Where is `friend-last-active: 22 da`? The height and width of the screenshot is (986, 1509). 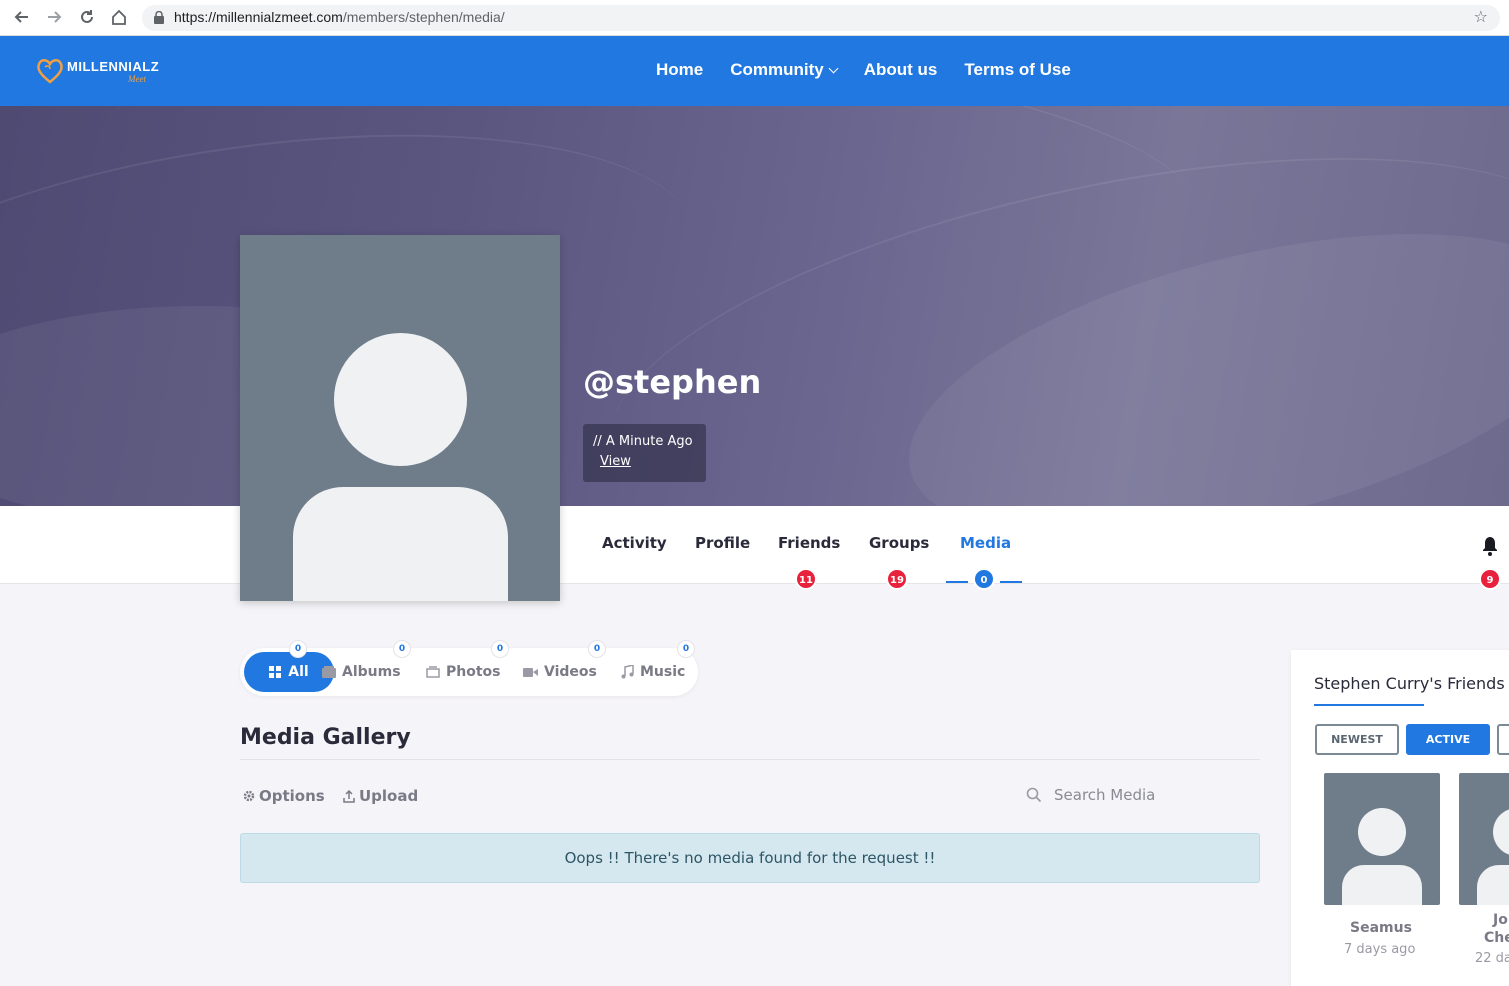 friend-last-active: 22 da is located at coordinates (1492, 958).